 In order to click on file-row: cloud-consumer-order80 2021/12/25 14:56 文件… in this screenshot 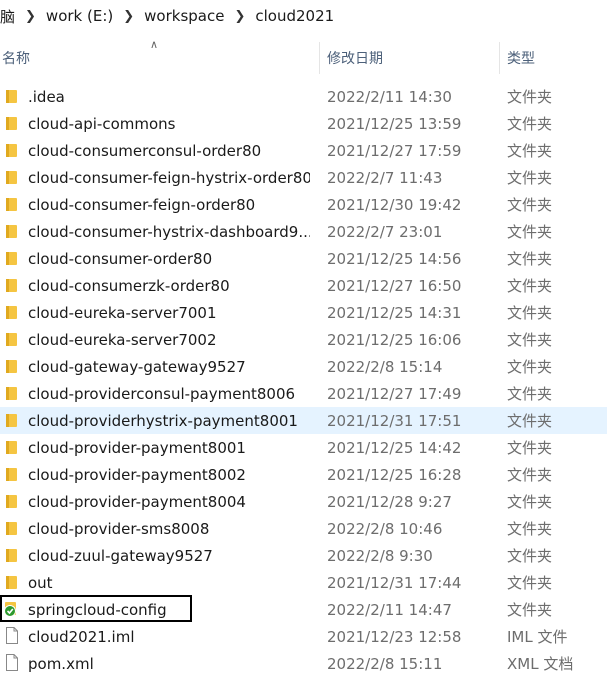, I will do `click(303, 258)`.